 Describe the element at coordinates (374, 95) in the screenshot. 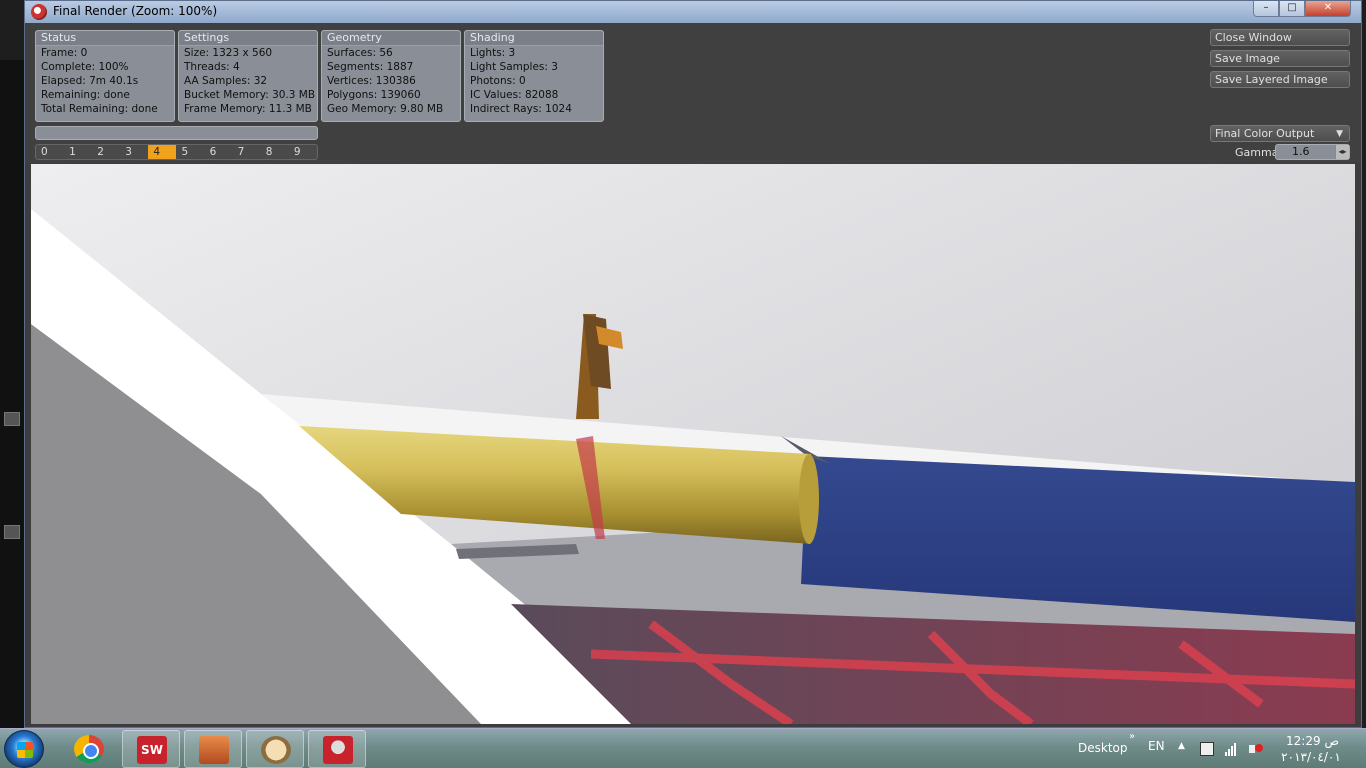

I see `geometry-polygons: Polygons: 139060` at that location.